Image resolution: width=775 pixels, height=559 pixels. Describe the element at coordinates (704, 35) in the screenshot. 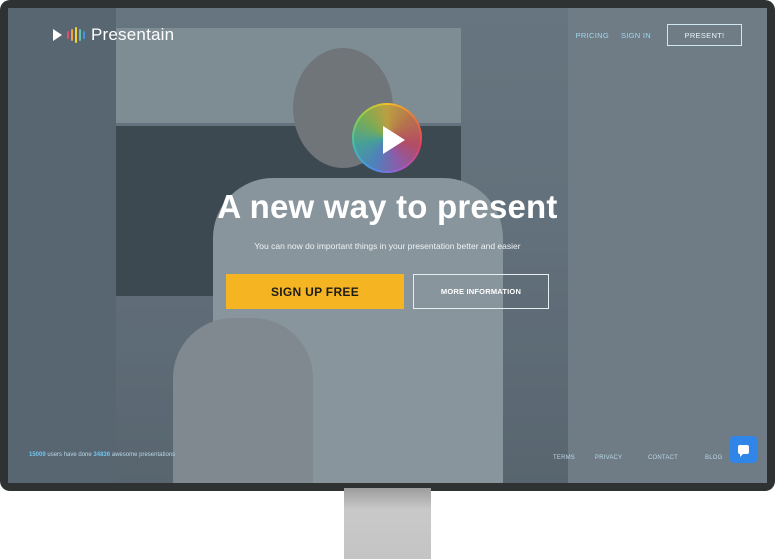

I see `present-button: PRESENT!` at that location.